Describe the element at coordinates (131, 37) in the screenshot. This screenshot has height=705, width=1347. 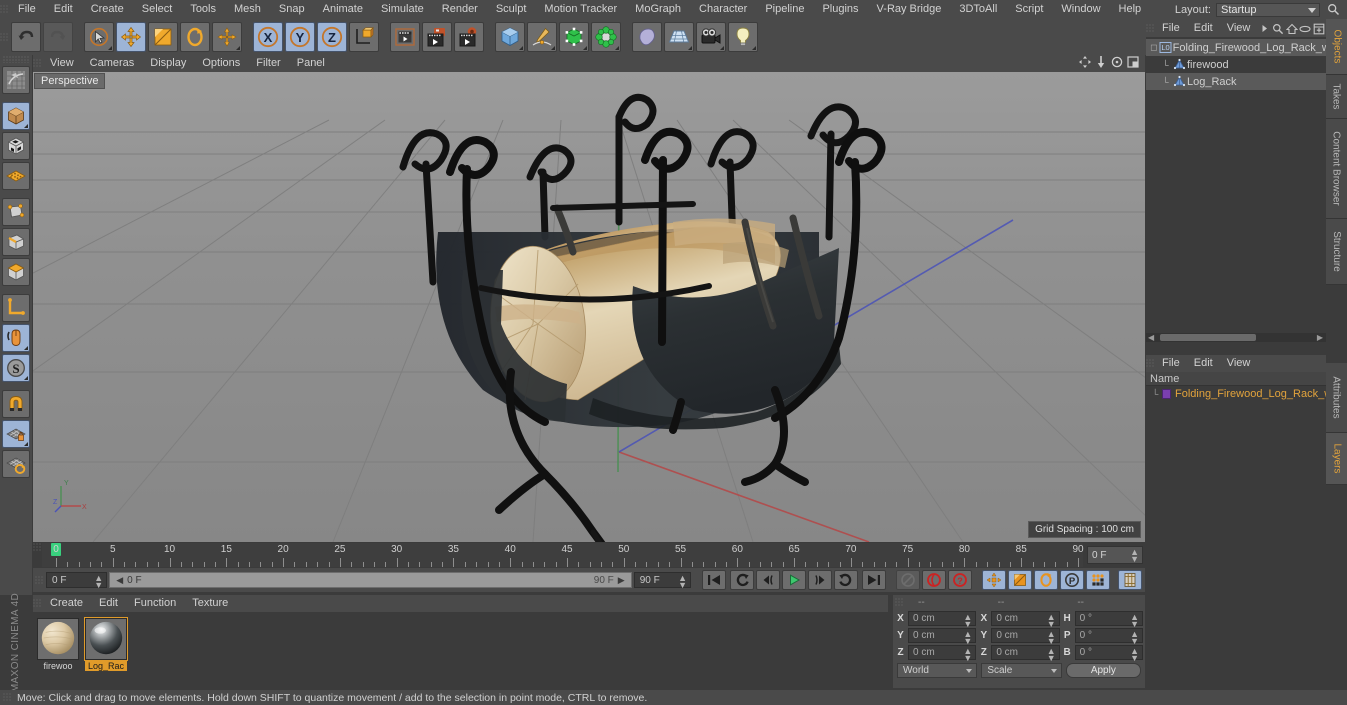
I see `move-tool` at that location.